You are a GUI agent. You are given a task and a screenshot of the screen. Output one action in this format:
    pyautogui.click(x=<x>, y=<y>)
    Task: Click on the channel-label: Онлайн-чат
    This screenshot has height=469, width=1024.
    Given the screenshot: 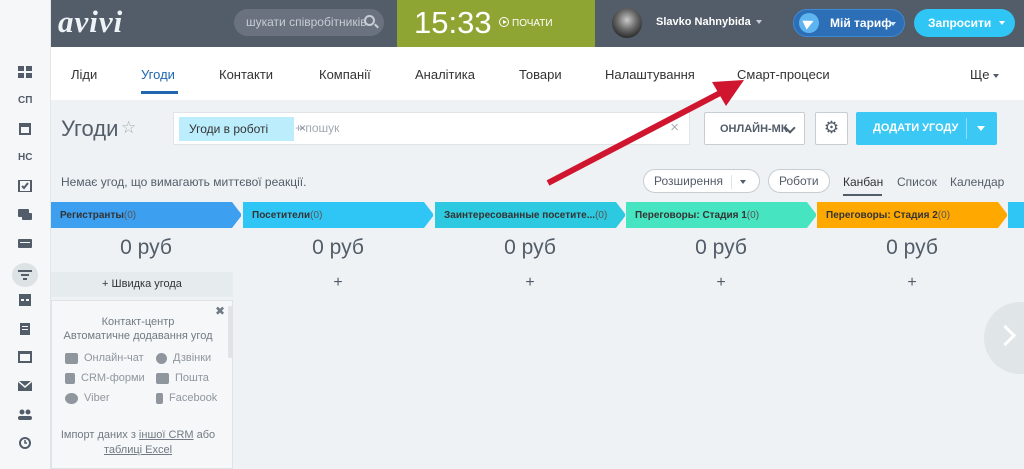 What is the action you would take?
    pyautogui.click(x=114, y=358)
    